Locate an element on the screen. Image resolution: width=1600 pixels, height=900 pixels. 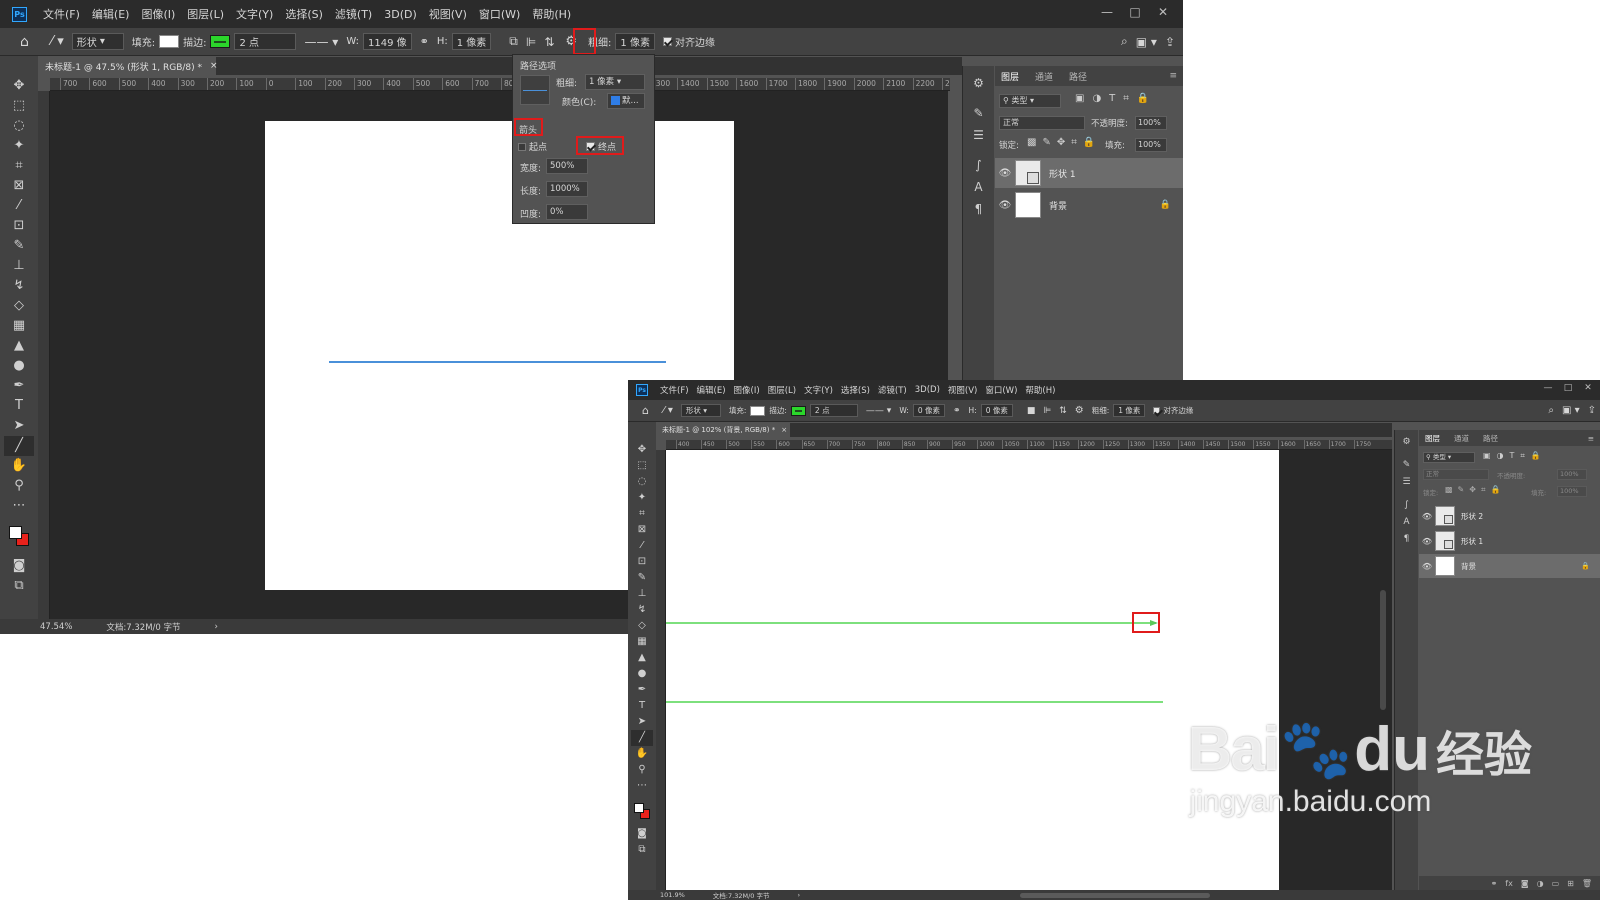
document-tab: 未标题-1 @ 47.5% (形状 1, RGB/8) * × is located at coordinates (128, 66).